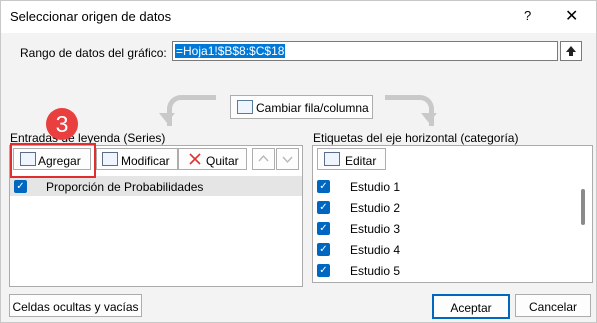  I want to click on category-label: Estudio 4, so click(375, 250).